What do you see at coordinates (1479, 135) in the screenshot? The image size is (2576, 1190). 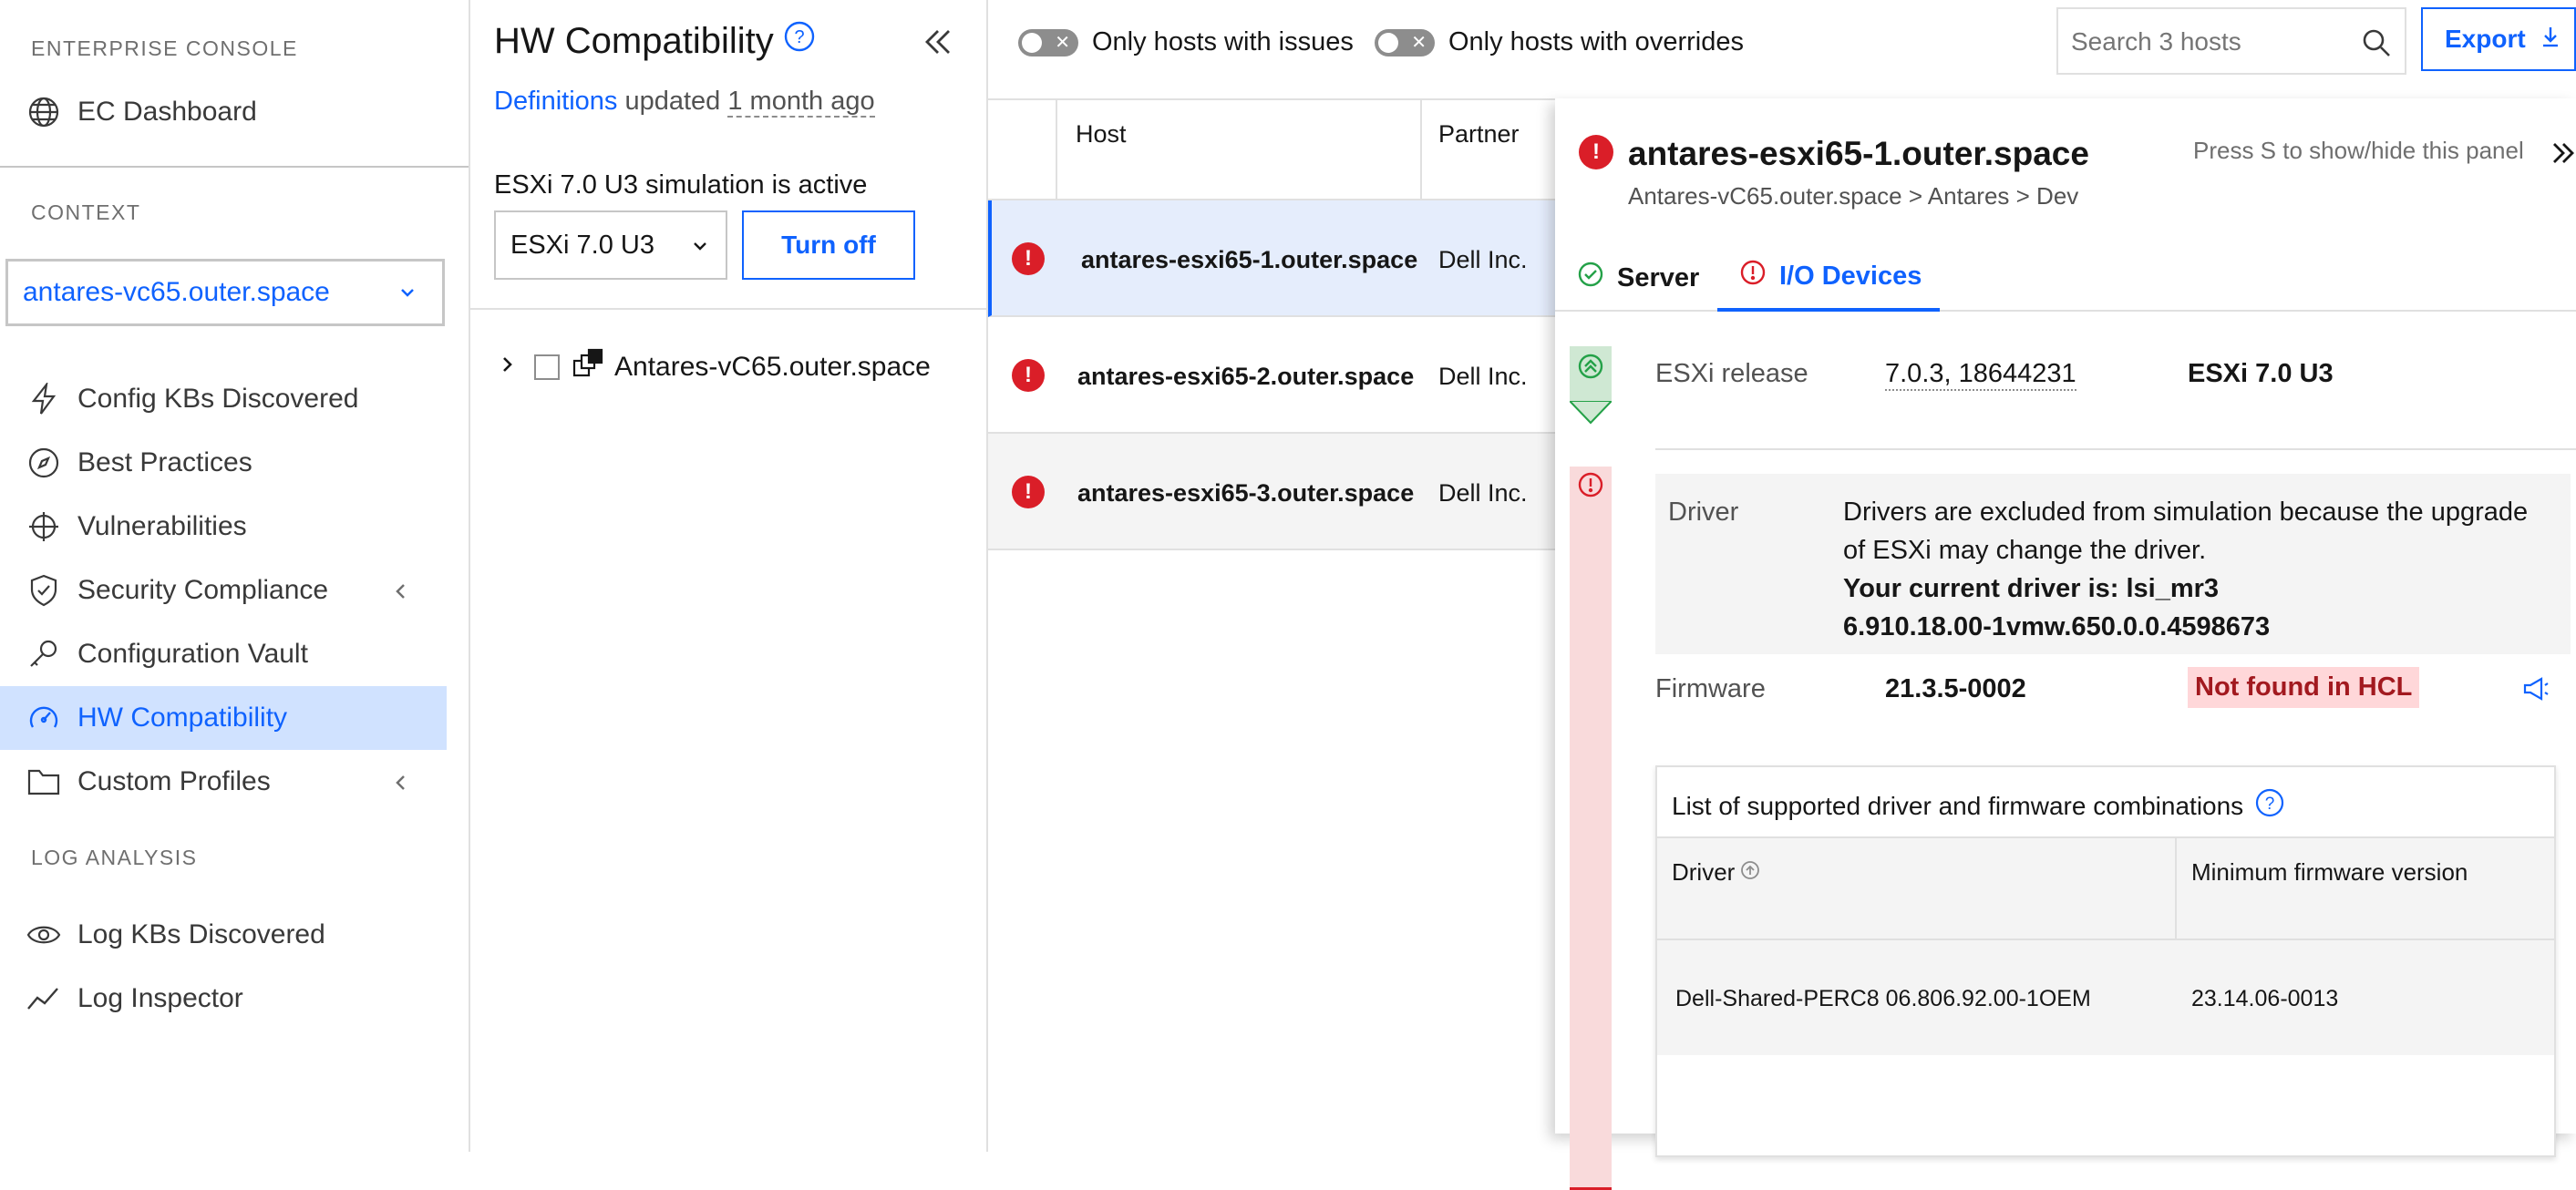 I see `column-header-partner: Partner` at bounding box center [1479, 135].